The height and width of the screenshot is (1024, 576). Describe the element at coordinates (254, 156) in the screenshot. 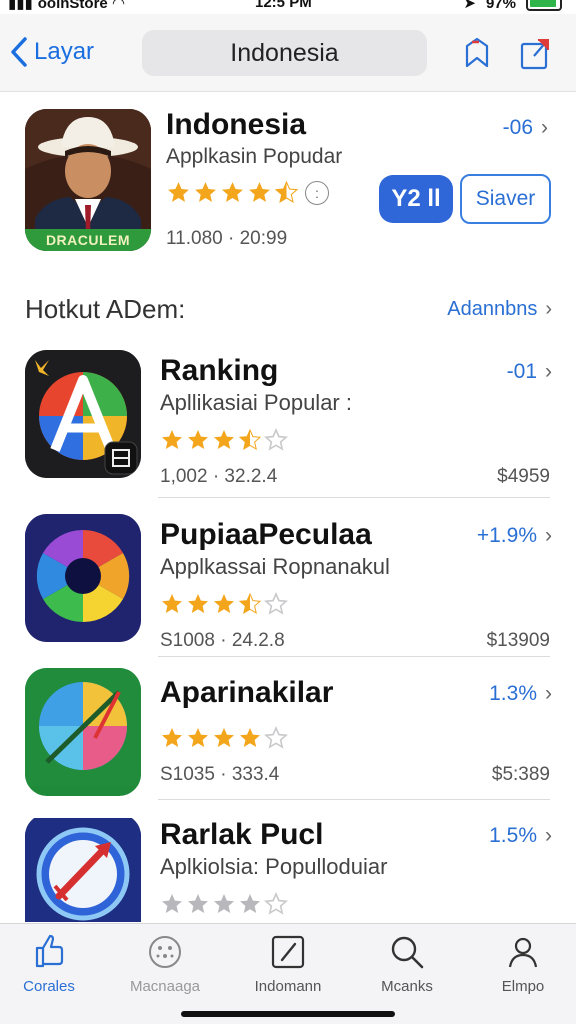

I see `featured-app-subtitle: Applkasin Popudar` at that location.